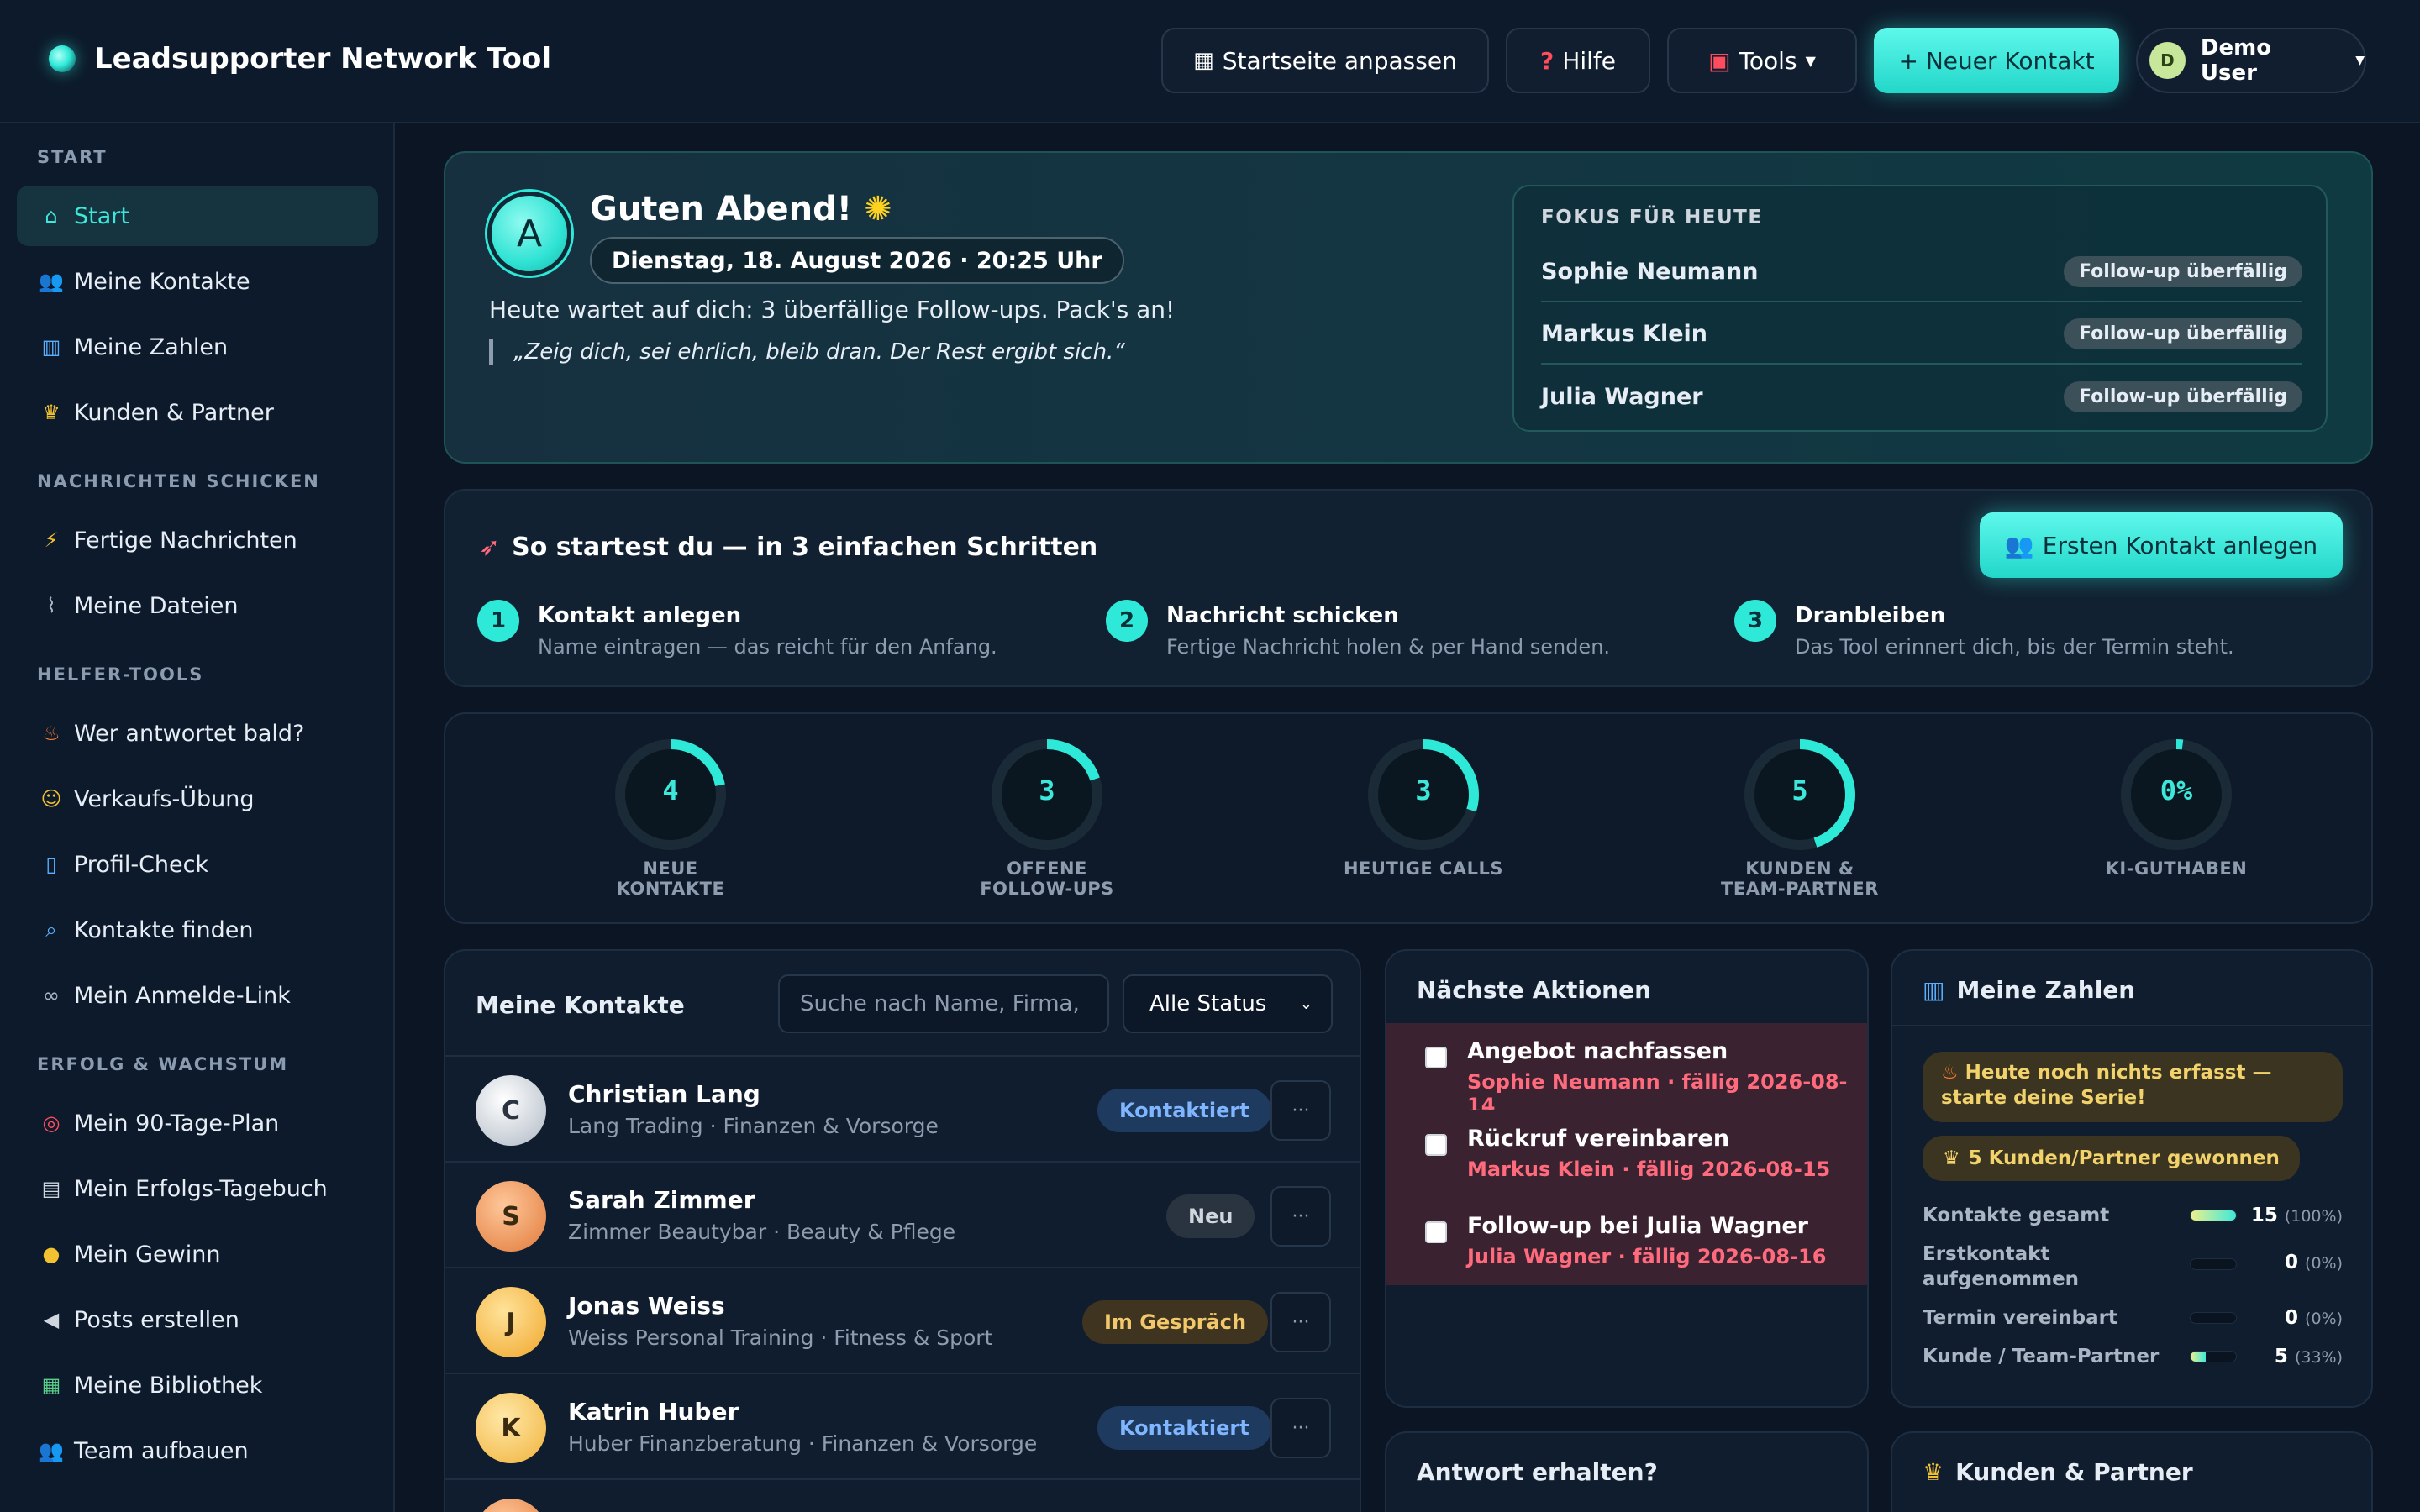 The width and height of the screenshot is (2420, 1512). What do you see at coordinates (943, 1003) in the screenshot?
I see `contact-search-input` at bounding box center [943, 1003].